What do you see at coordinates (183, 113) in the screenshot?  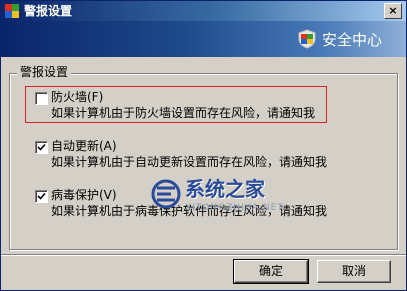 I see `firewall-description: 如果计算机由于防火墙设置而存在风险，请通知我` at bounding box center [183, 113].